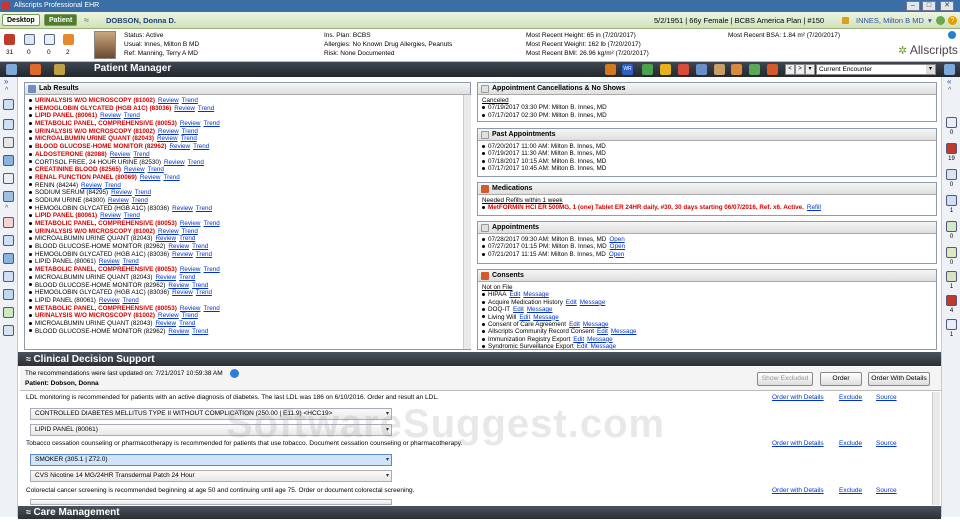 The width and height of the screenshot is (960, 524). I want to click on exclude-link-1: Exclude, so click(850, 397).